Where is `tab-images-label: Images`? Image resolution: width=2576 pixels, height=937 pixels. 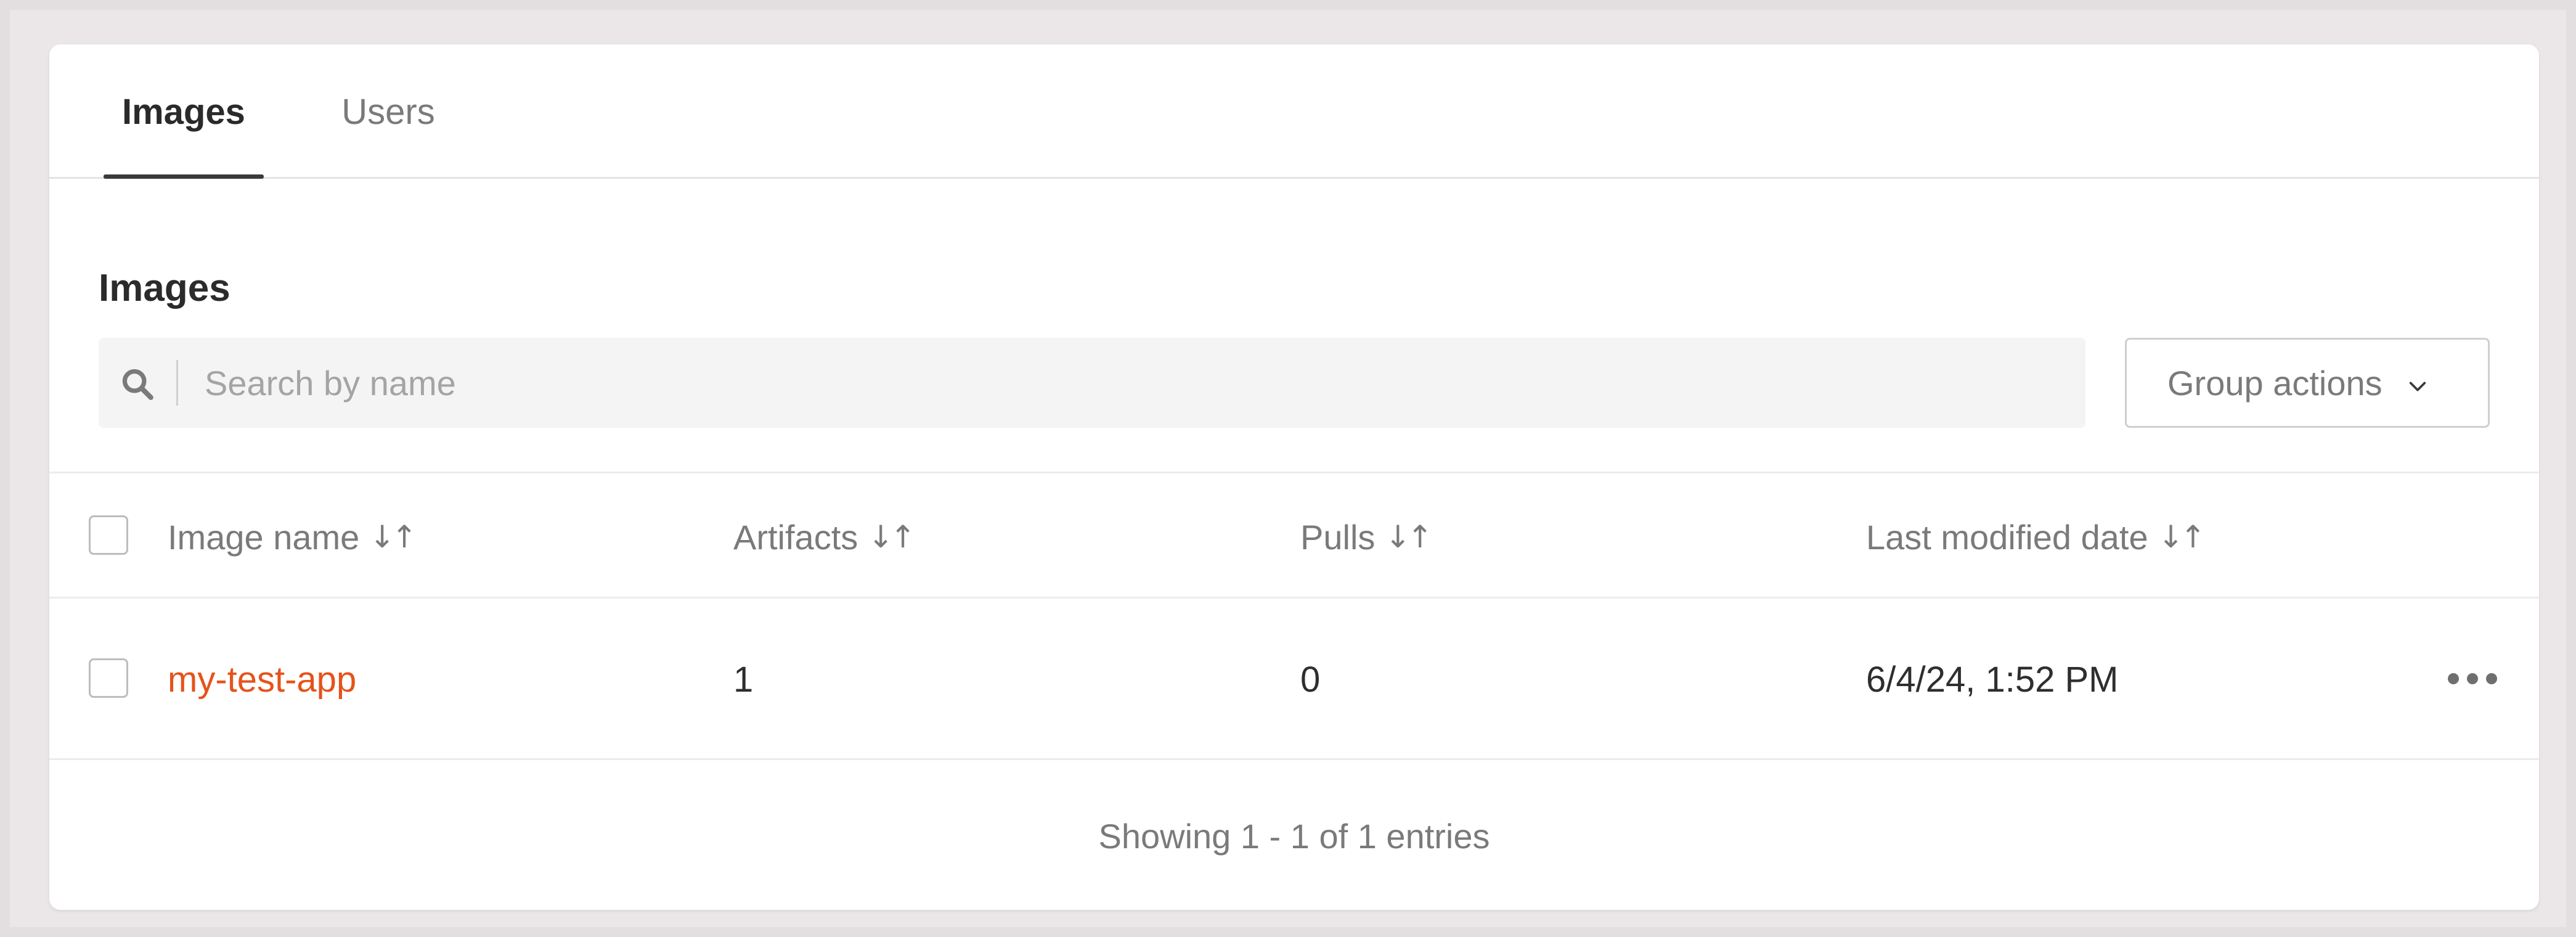
tab-images-label: Images is located at coordinates (184, 111).